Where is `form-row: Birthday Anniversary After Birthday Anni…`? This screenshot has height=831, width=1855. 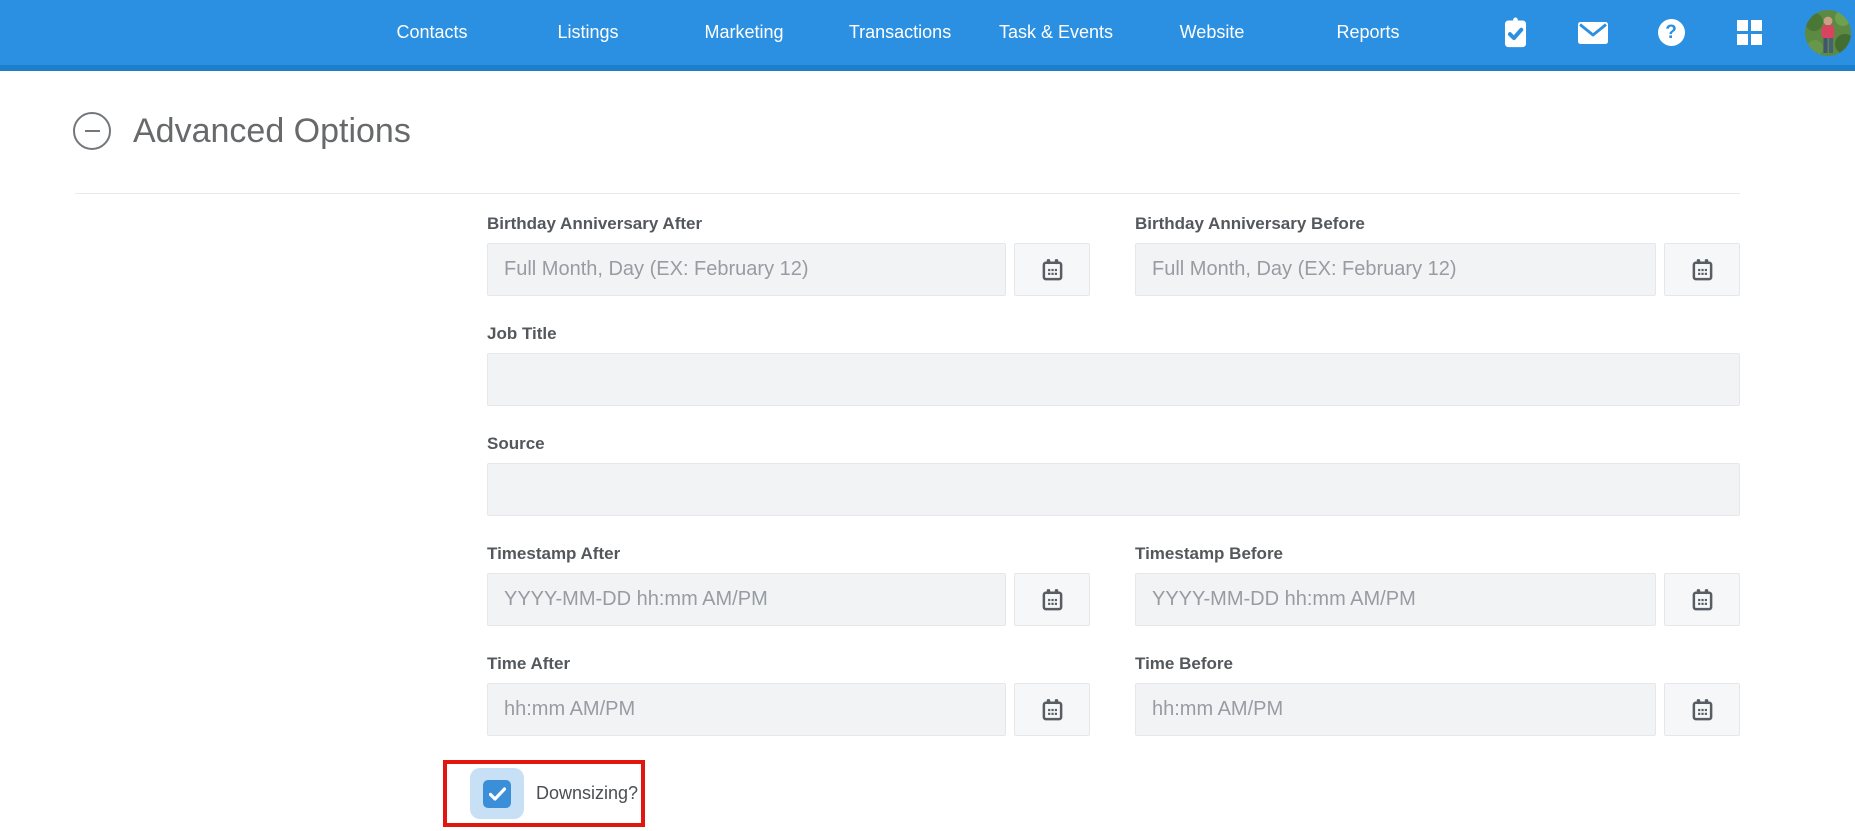 form-row: Birthday Anniversary After Birthday Anni… is located at coordinates (1113, 255).